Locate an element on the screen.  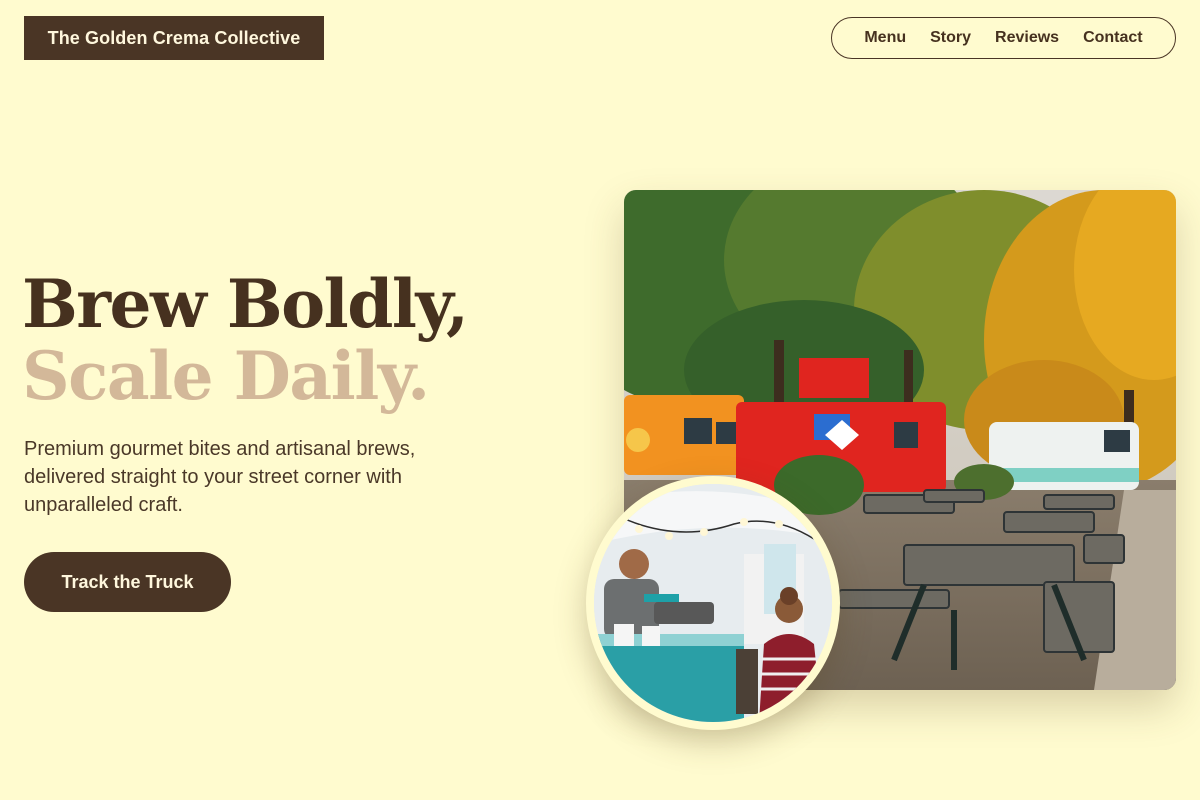
nav-item-contact: Contact is located at coordinates (1113, 38).